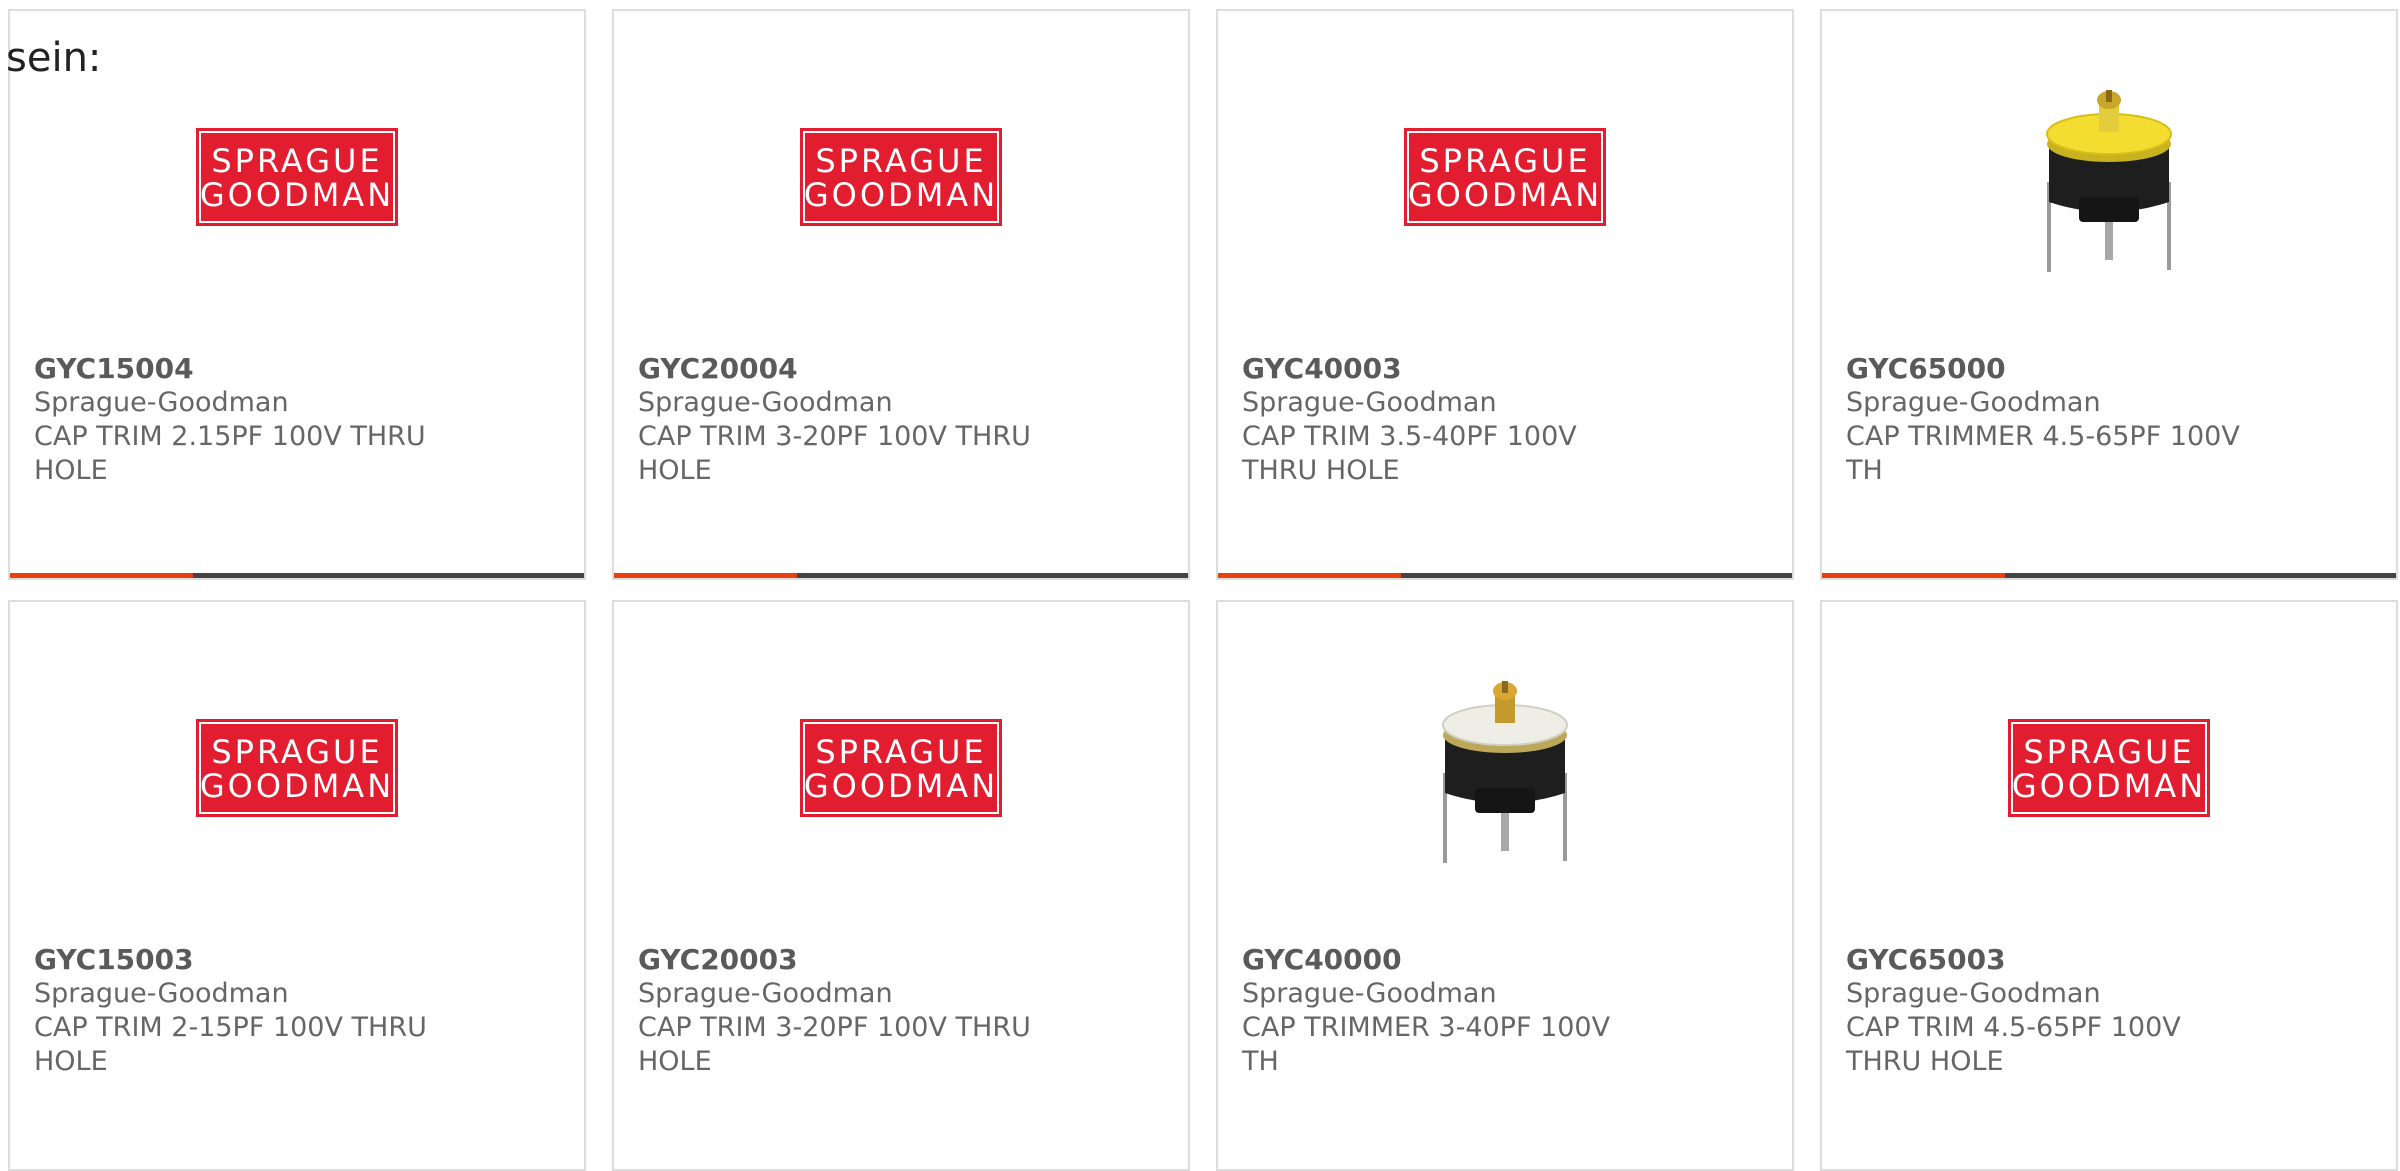  Describe the element at coordinates (2109, 960) in the screenshot. I see `part-number-link: GYC65003` at that location.